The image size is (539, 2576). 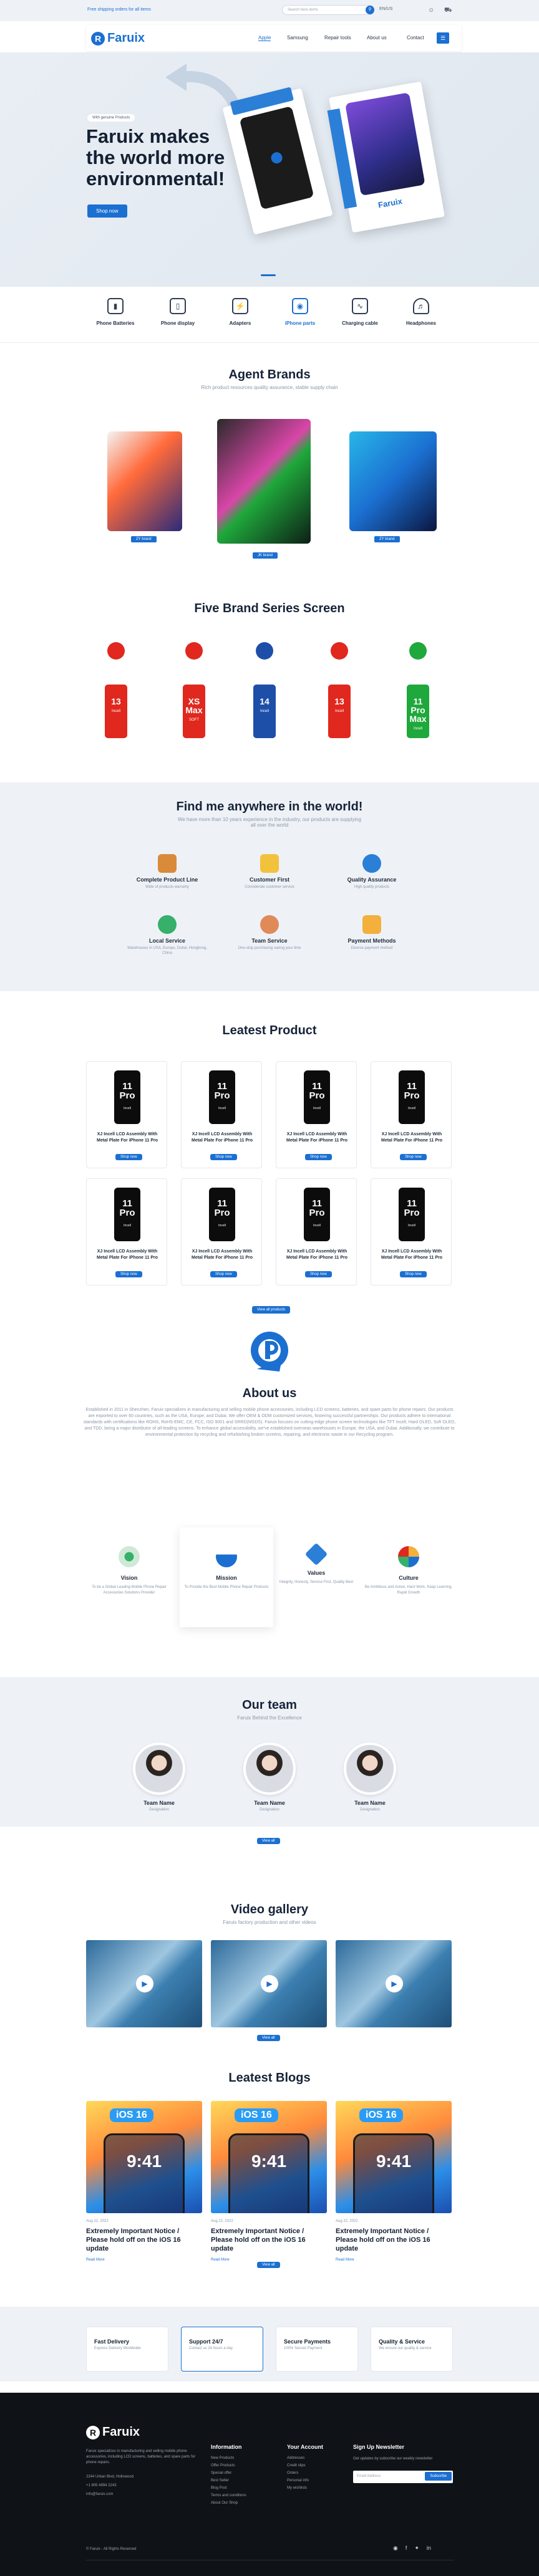 I want to click on search-input: Search here items, so click(x=328, y=10).